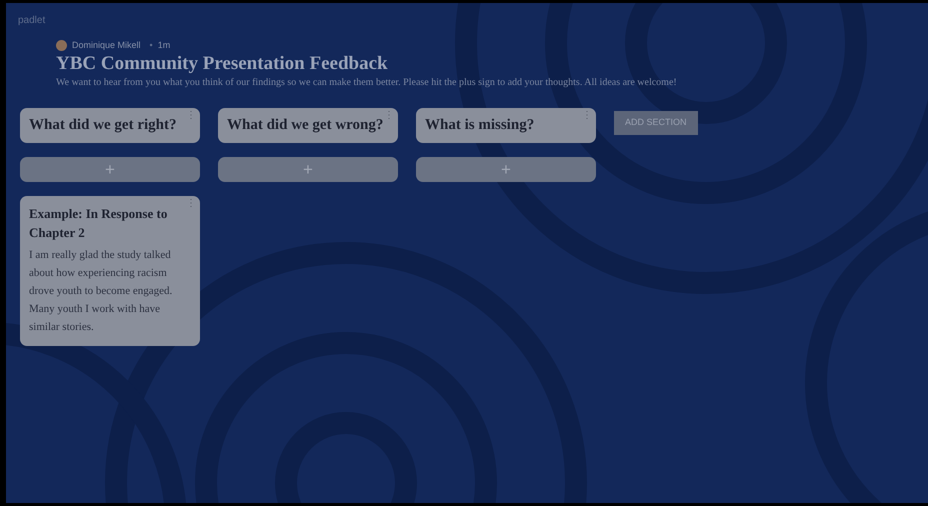 The height and width of the screenshot is (506, 928). Describe the element at coordinates (191, 203) in the screenshot. I see `post-menu-button: ⋮` at that location.